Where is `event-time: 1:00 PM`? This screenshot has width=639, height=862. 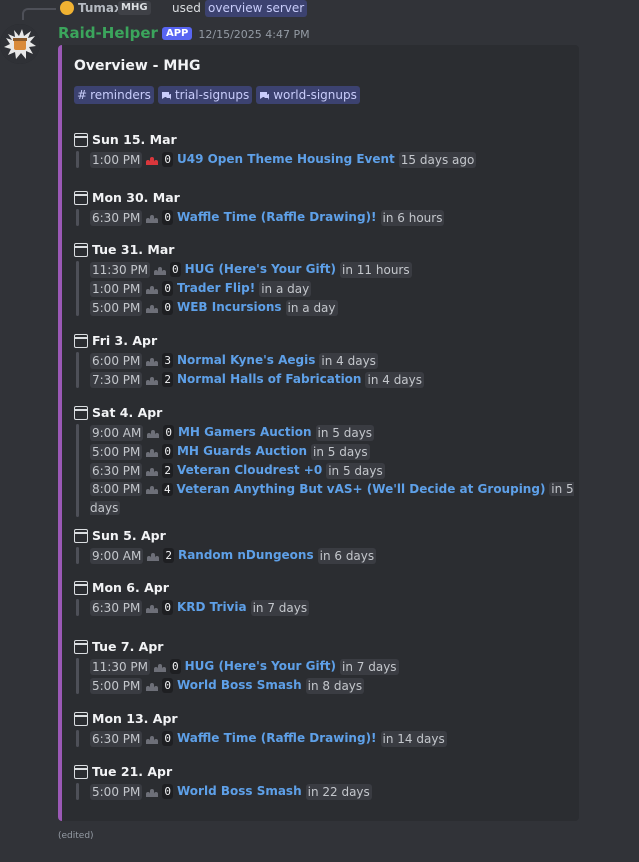
event-time: 1:00 PM is located at coordinates (116, 288).